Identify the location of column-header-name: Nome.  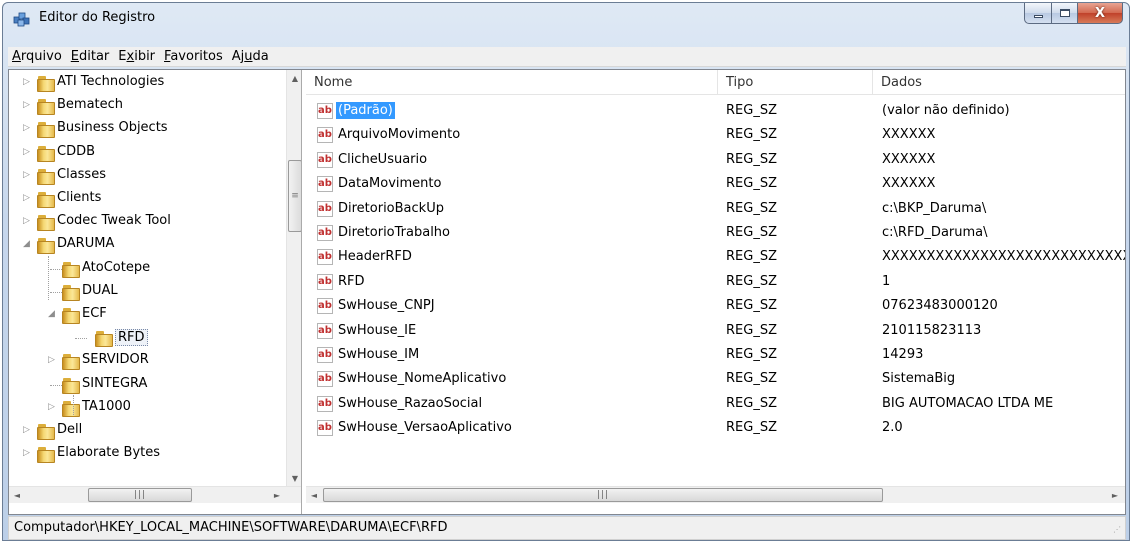
(512, 82).